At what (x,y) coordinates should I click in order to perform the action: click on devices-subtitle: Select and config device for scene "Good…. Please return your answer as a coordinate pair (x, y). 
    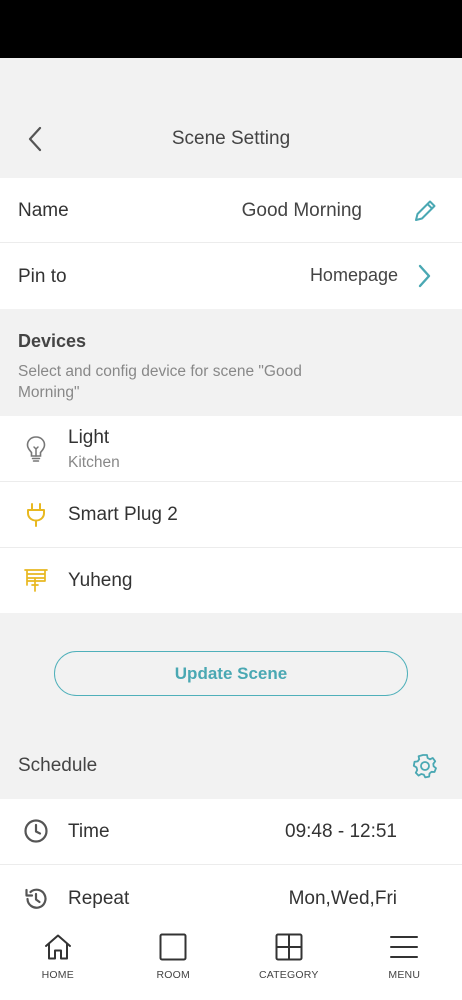
    Looking at the image, I should click on (160, 382).